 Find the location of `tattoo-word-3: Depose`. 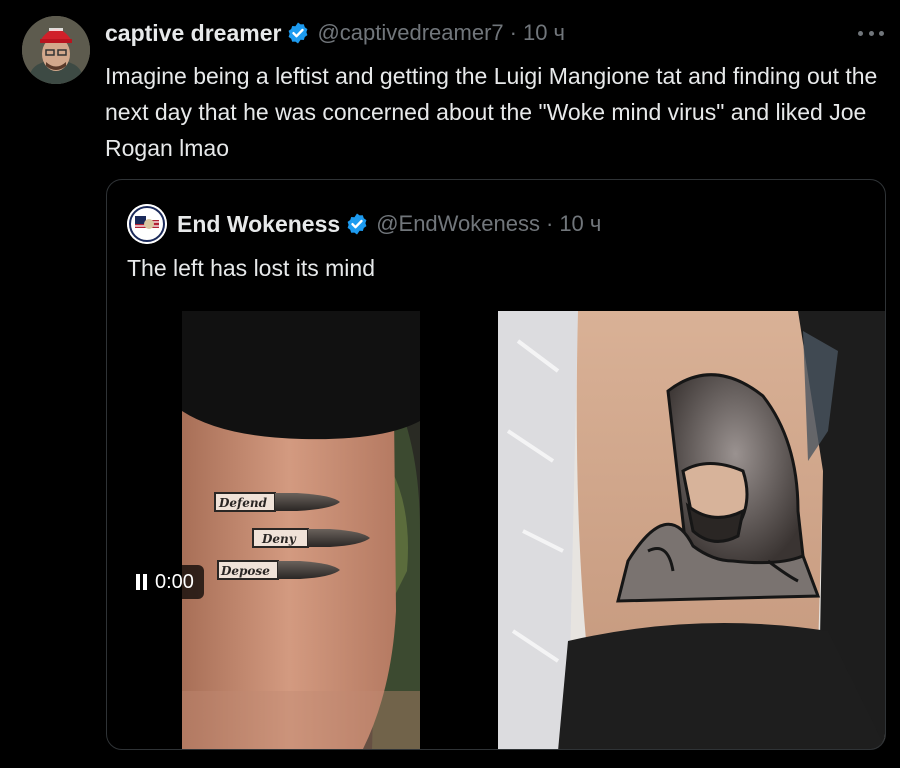

tattoo-word-3: Depose is located at coordinates (245, 571).